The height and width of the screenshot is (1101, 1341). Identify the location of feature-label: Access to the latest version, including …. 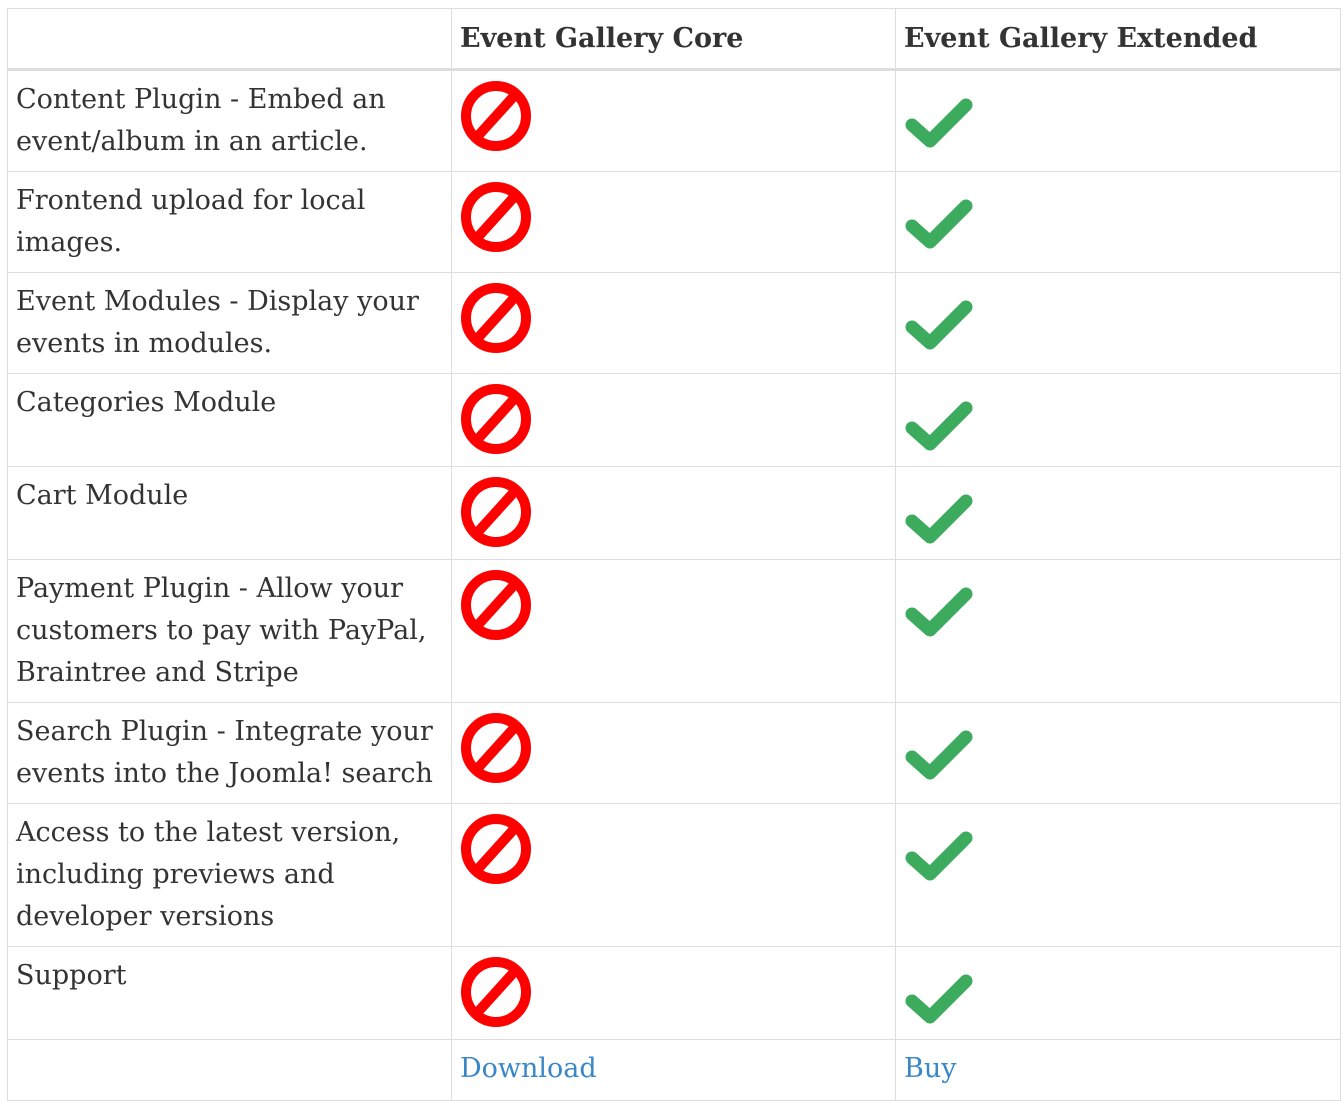
(229, 875).